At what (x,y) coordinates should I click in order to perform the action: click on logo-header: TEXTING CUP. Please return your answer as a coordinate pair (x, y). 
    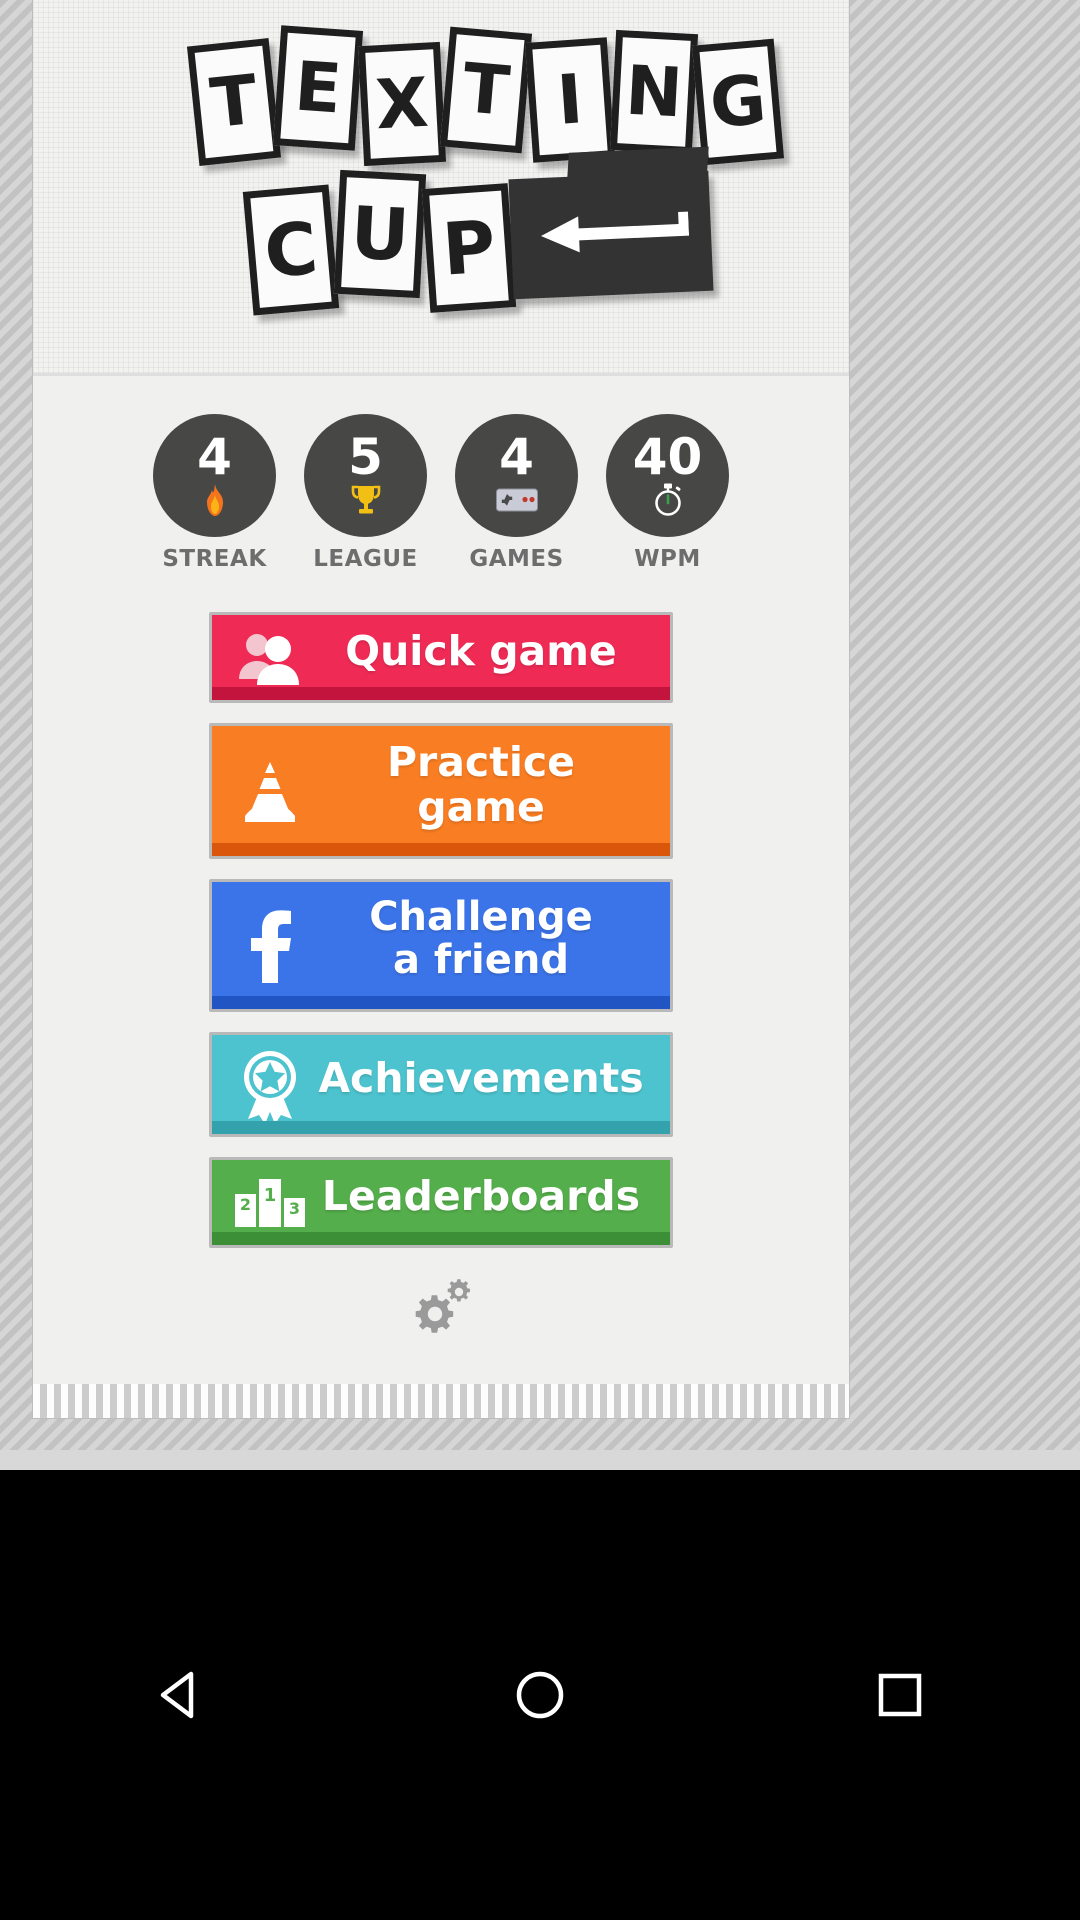
    Looking at the image, I should click on (441, 188).